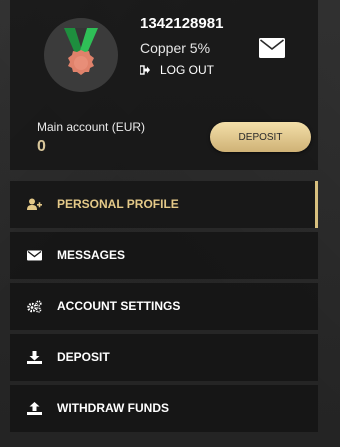 This screenshot has width=340, height=447. I want to click on account-label: Main account (EUR), so click(91, 127).